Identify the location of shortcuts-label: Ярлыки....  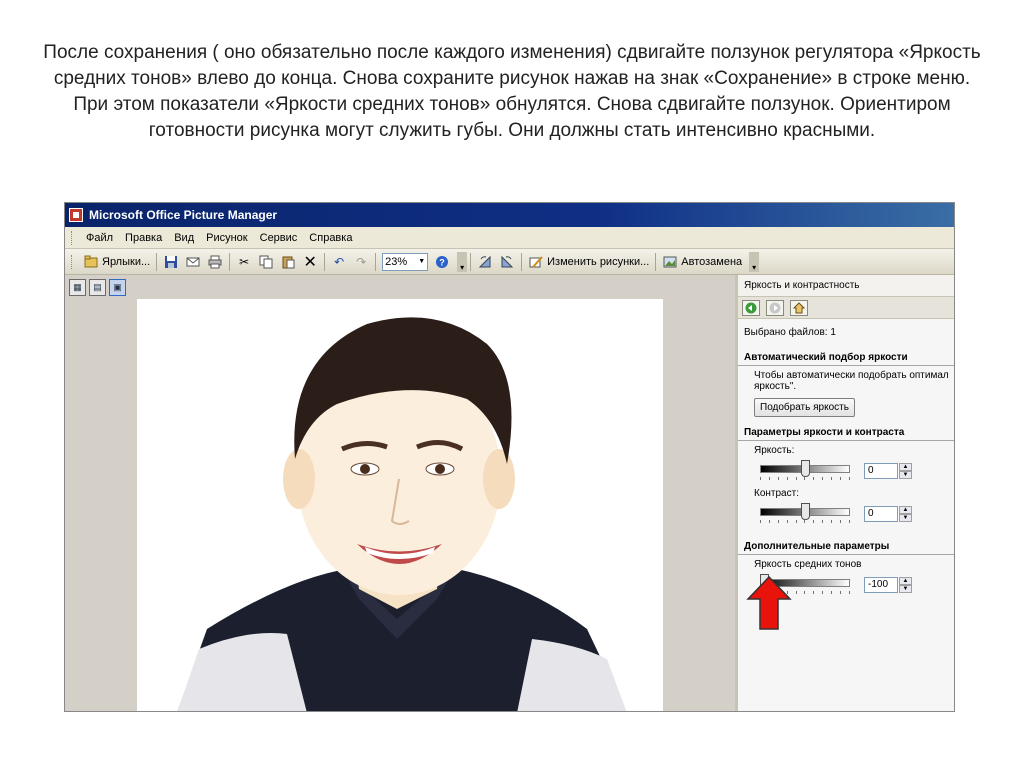
(126, 261).